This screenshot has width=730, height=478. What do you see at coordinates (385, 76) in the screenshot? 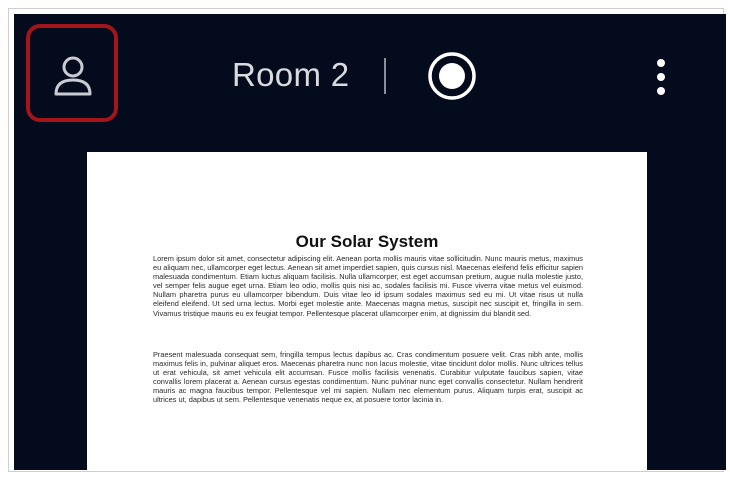
I see `title-divider` at bounding box center [385, 76].